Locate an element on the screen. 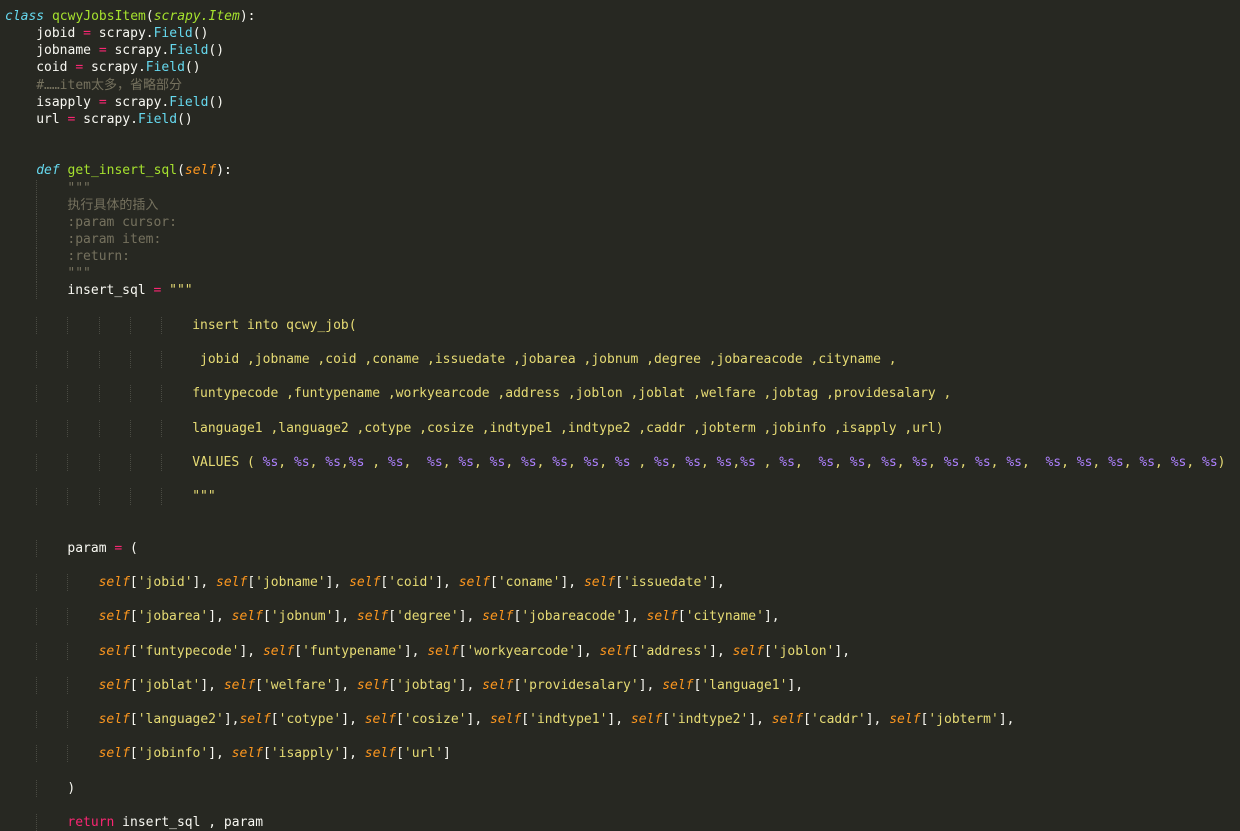  code-line: jobid = scrapy.Field() is located at coordinates (620, 33).